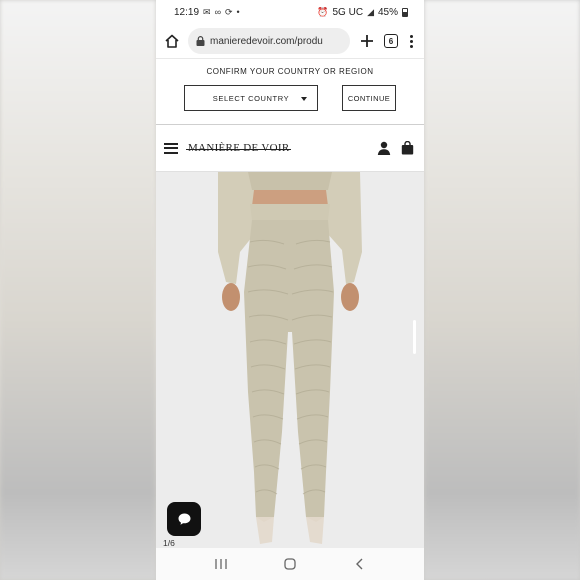 Image resolution: width=580 pixels, height=580 pixels. Describe the element at coordinates (370, 11) in the screenshot. I see `signal-icon: ◢` at that location.